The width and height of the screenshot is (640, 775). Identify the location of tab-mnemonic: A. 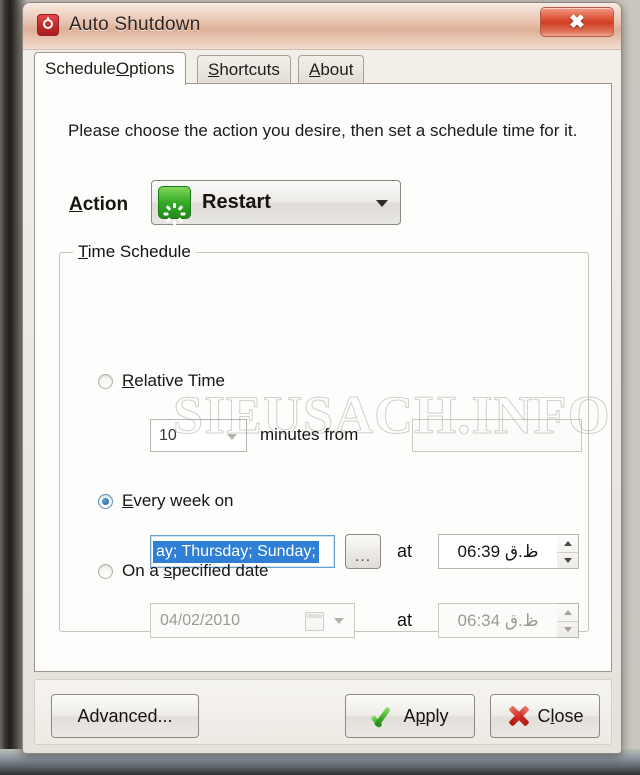
(315, 69).